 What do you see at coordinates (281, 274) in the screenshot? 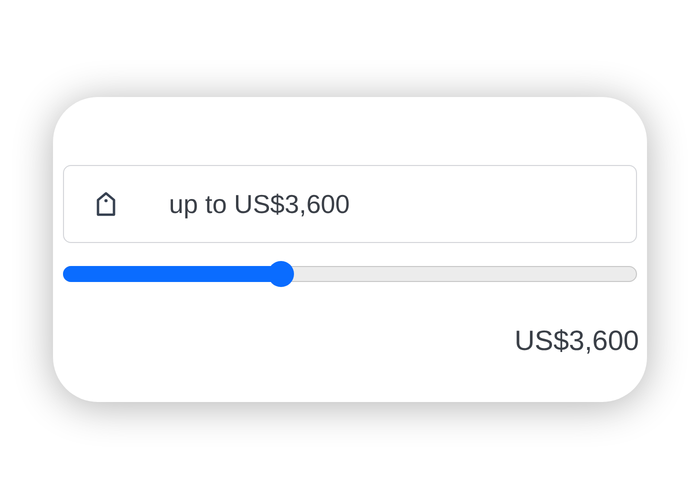
I see `slider-thumb` at bounding box center [281, 274].